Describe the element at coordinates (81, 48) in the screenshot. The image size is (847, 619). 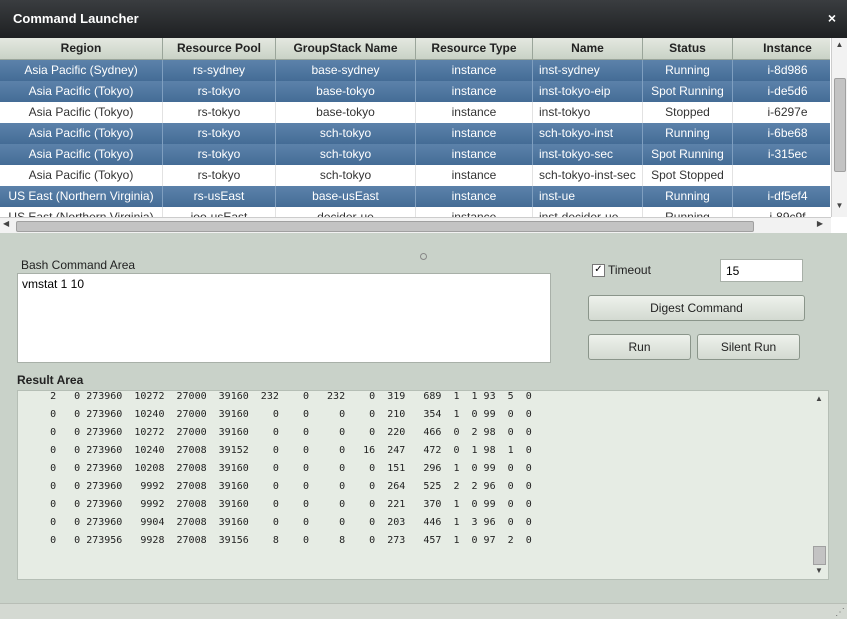
I see `column-header: Region` at that location.